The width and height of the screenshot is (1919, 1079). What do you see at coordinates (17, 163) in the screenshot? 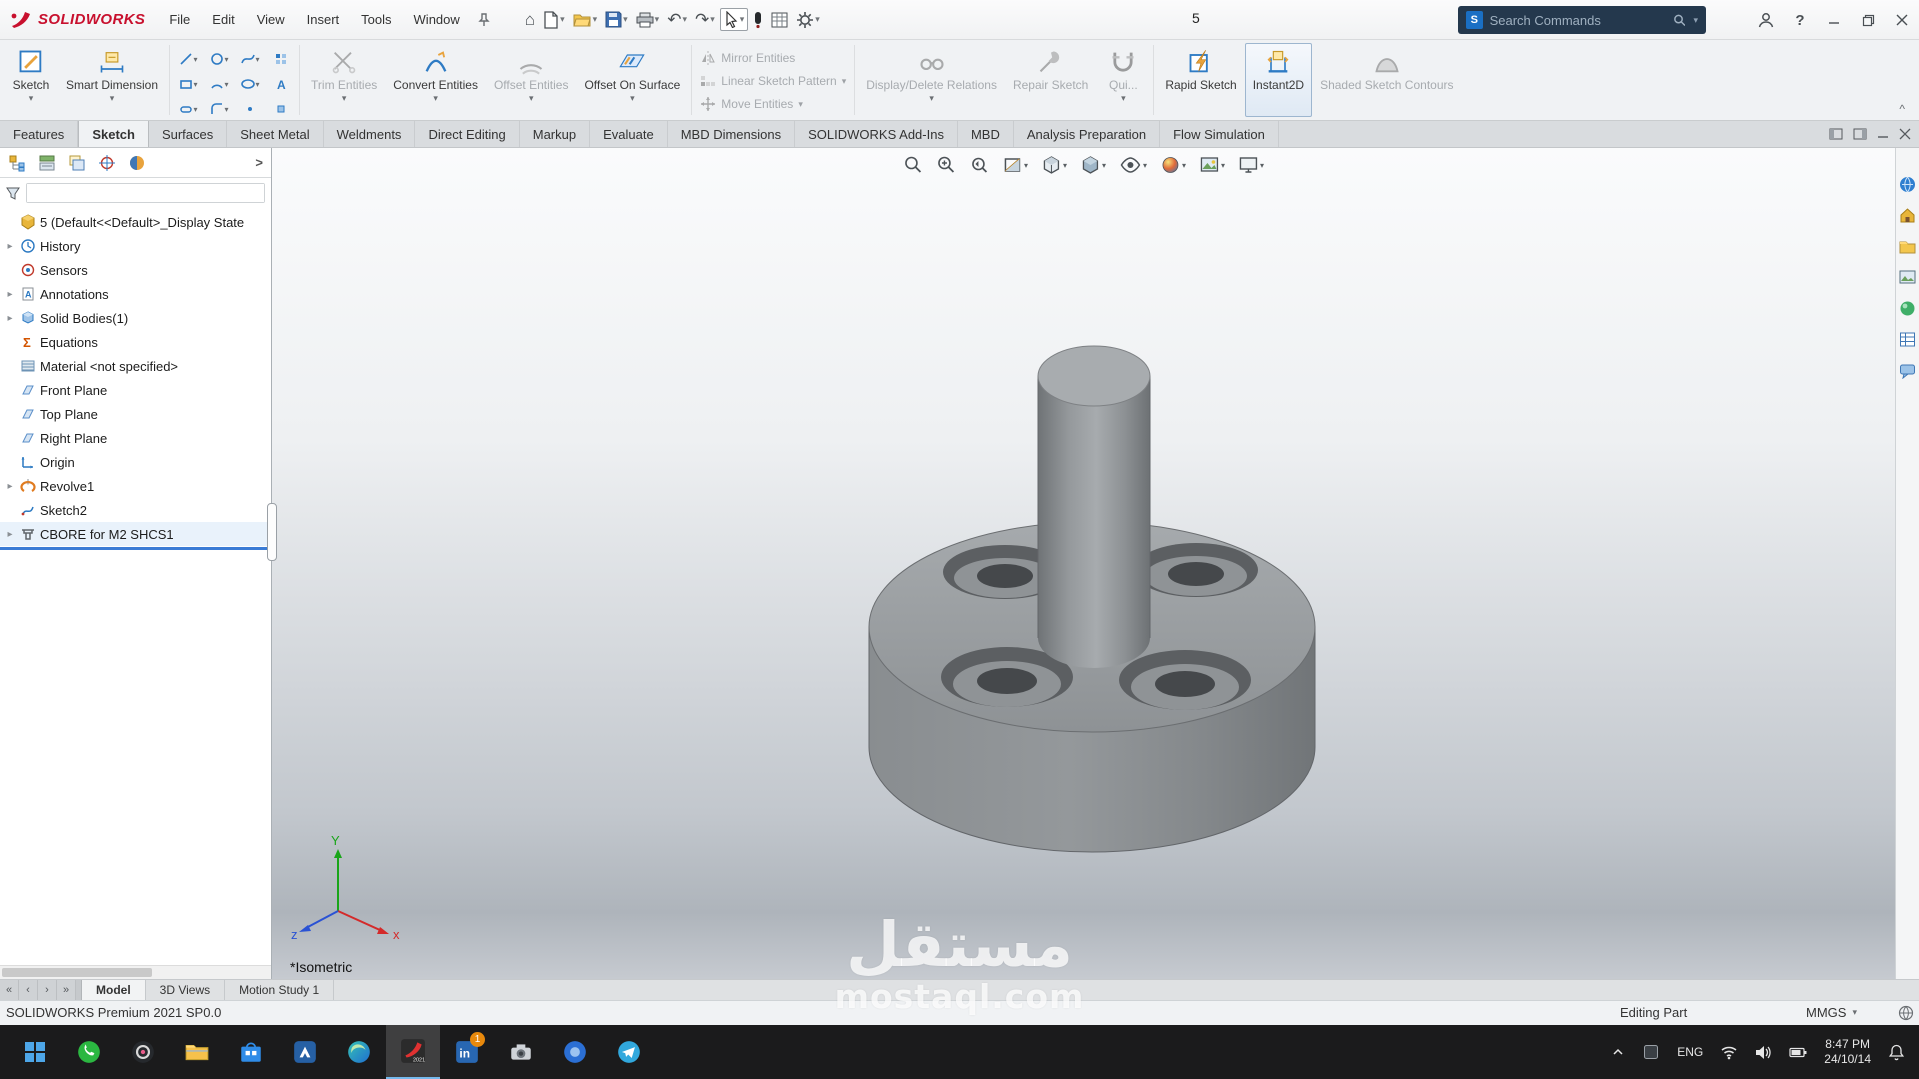
I see `feature-manager-tab-icon` at bounding box center [17, 163].